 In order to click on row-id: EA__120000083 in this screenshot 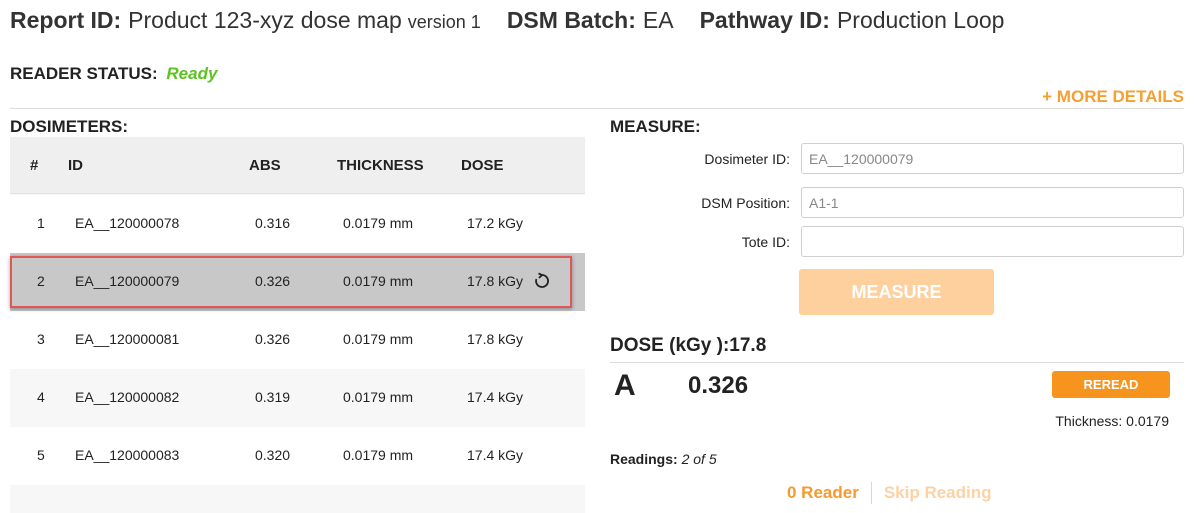, I will do `click(127, 455)`.